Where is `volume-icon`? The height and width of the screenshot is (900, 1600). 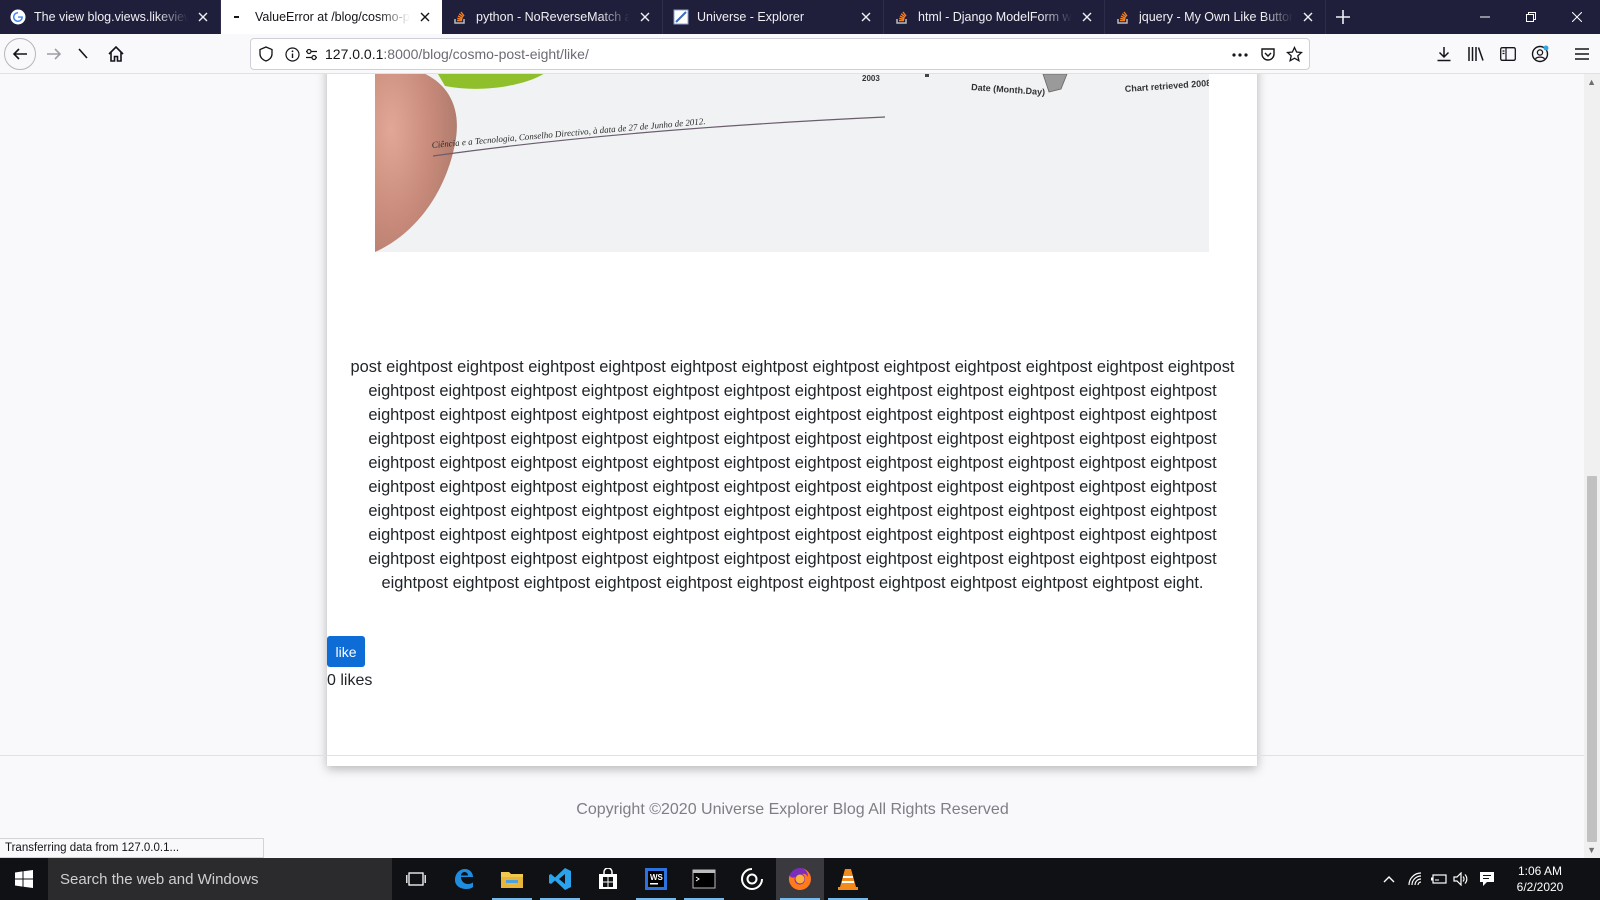
volume-icon is located at coordinates (1461, 879).